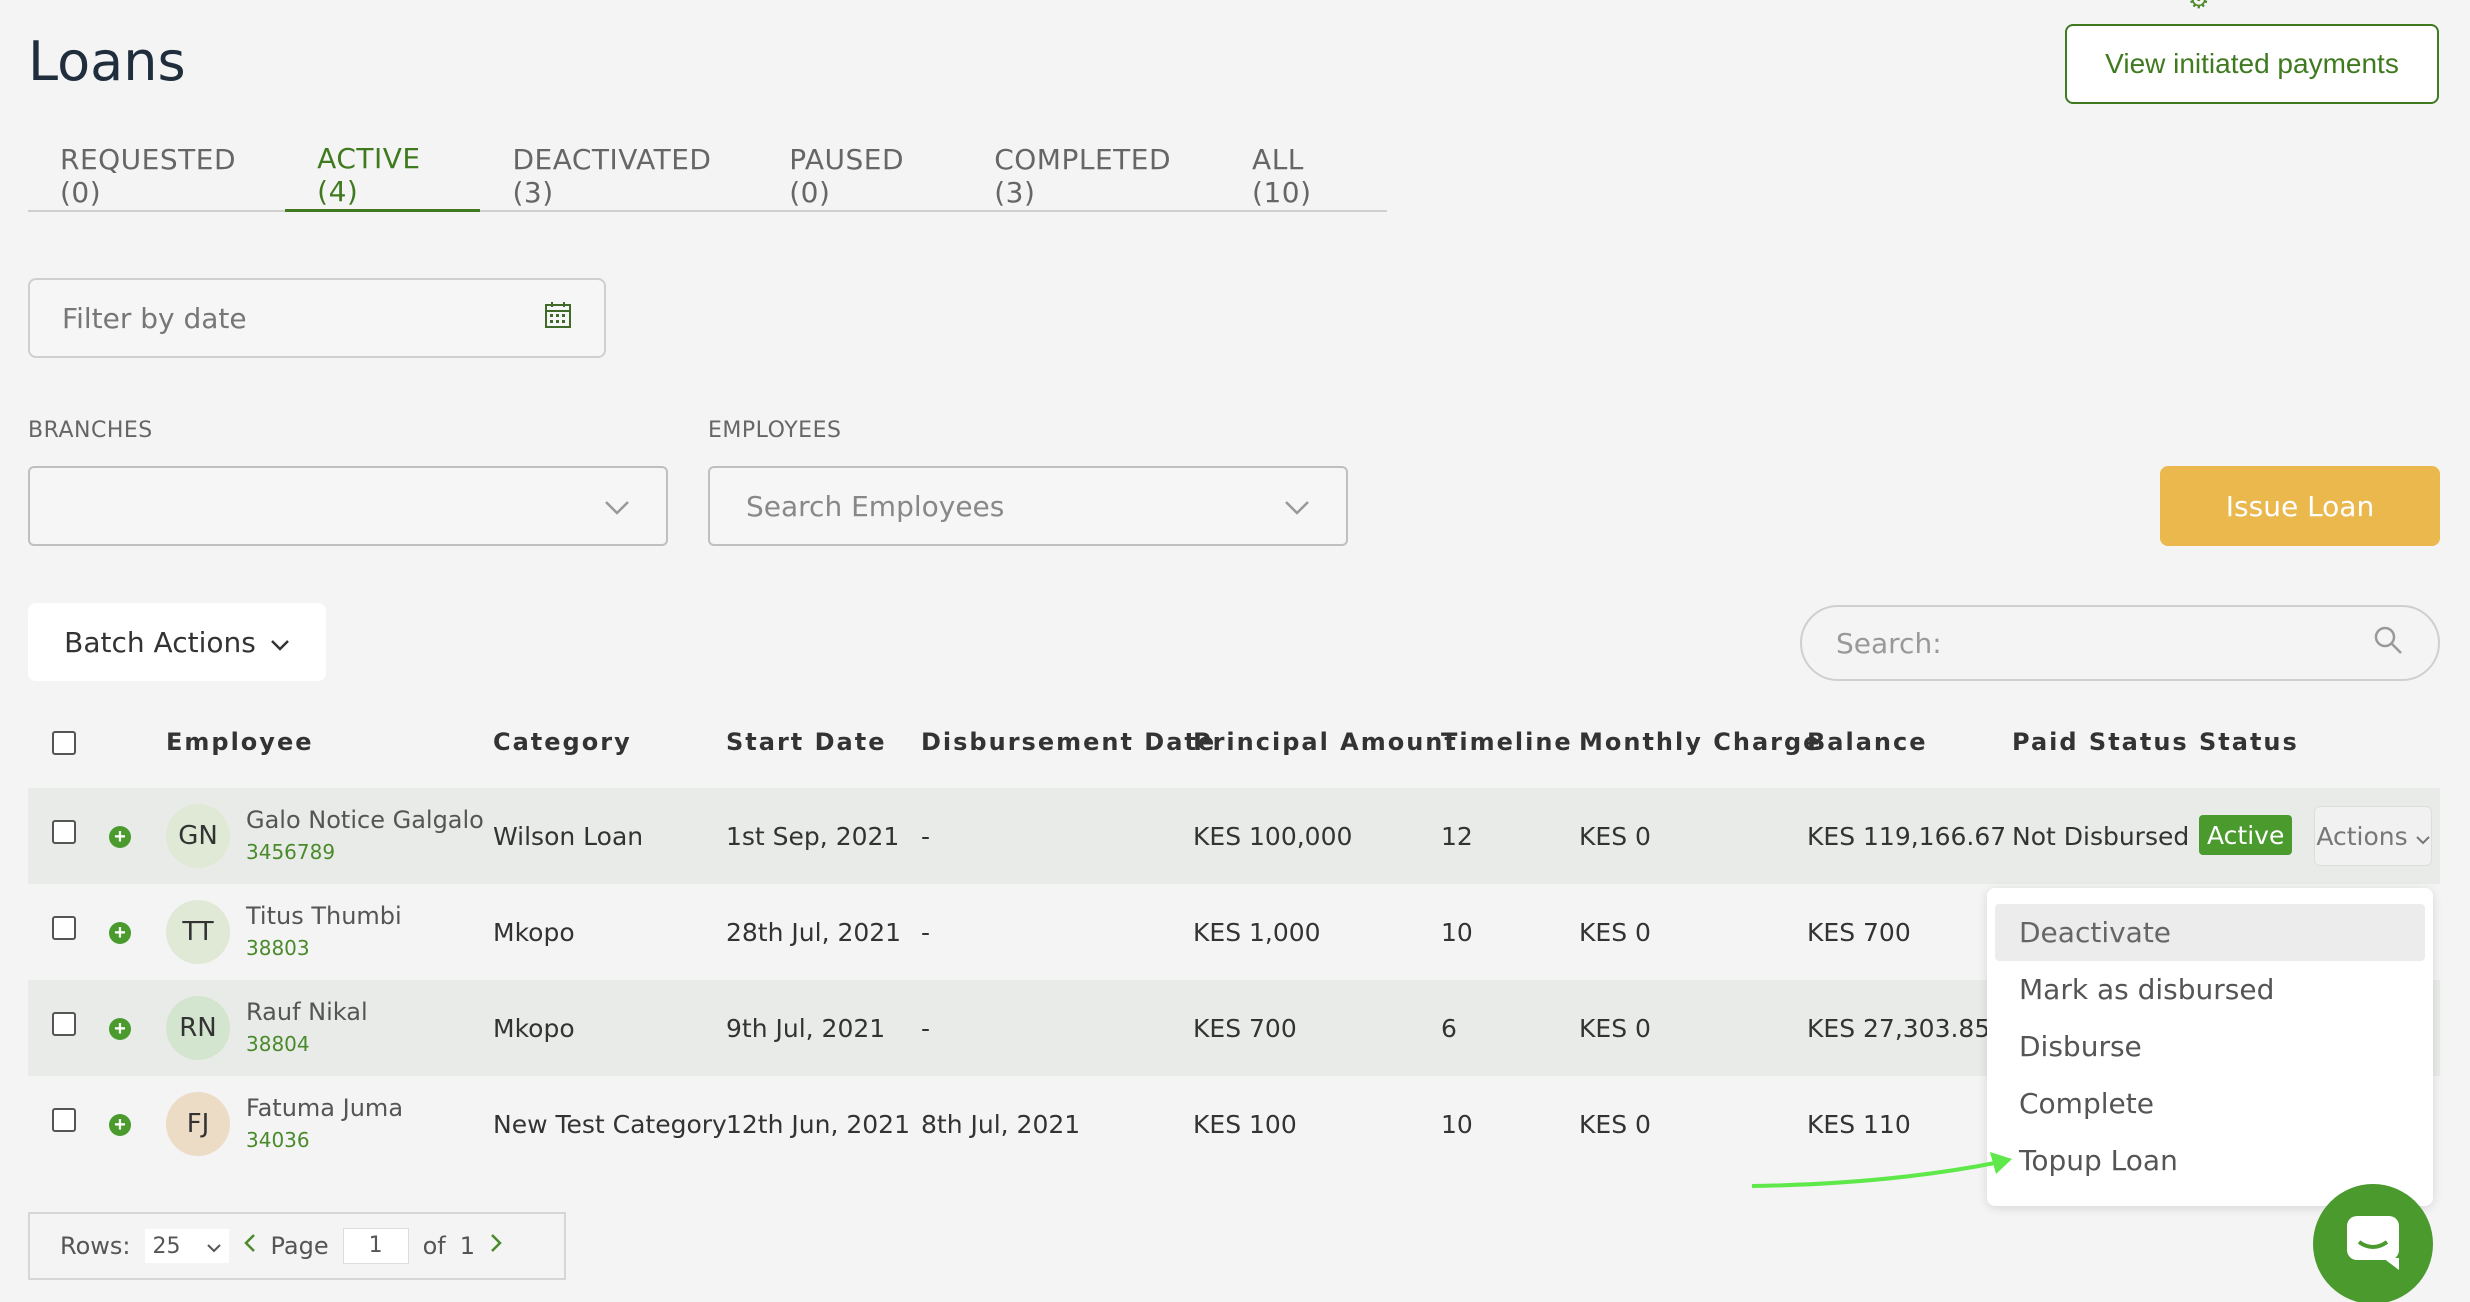 This screenshot has width=2470, height=1302. What do you see at coordinates (534, 1028) in the screenshot?
I see `category-cell: Mkopo` at bounding box center [534, 1028].